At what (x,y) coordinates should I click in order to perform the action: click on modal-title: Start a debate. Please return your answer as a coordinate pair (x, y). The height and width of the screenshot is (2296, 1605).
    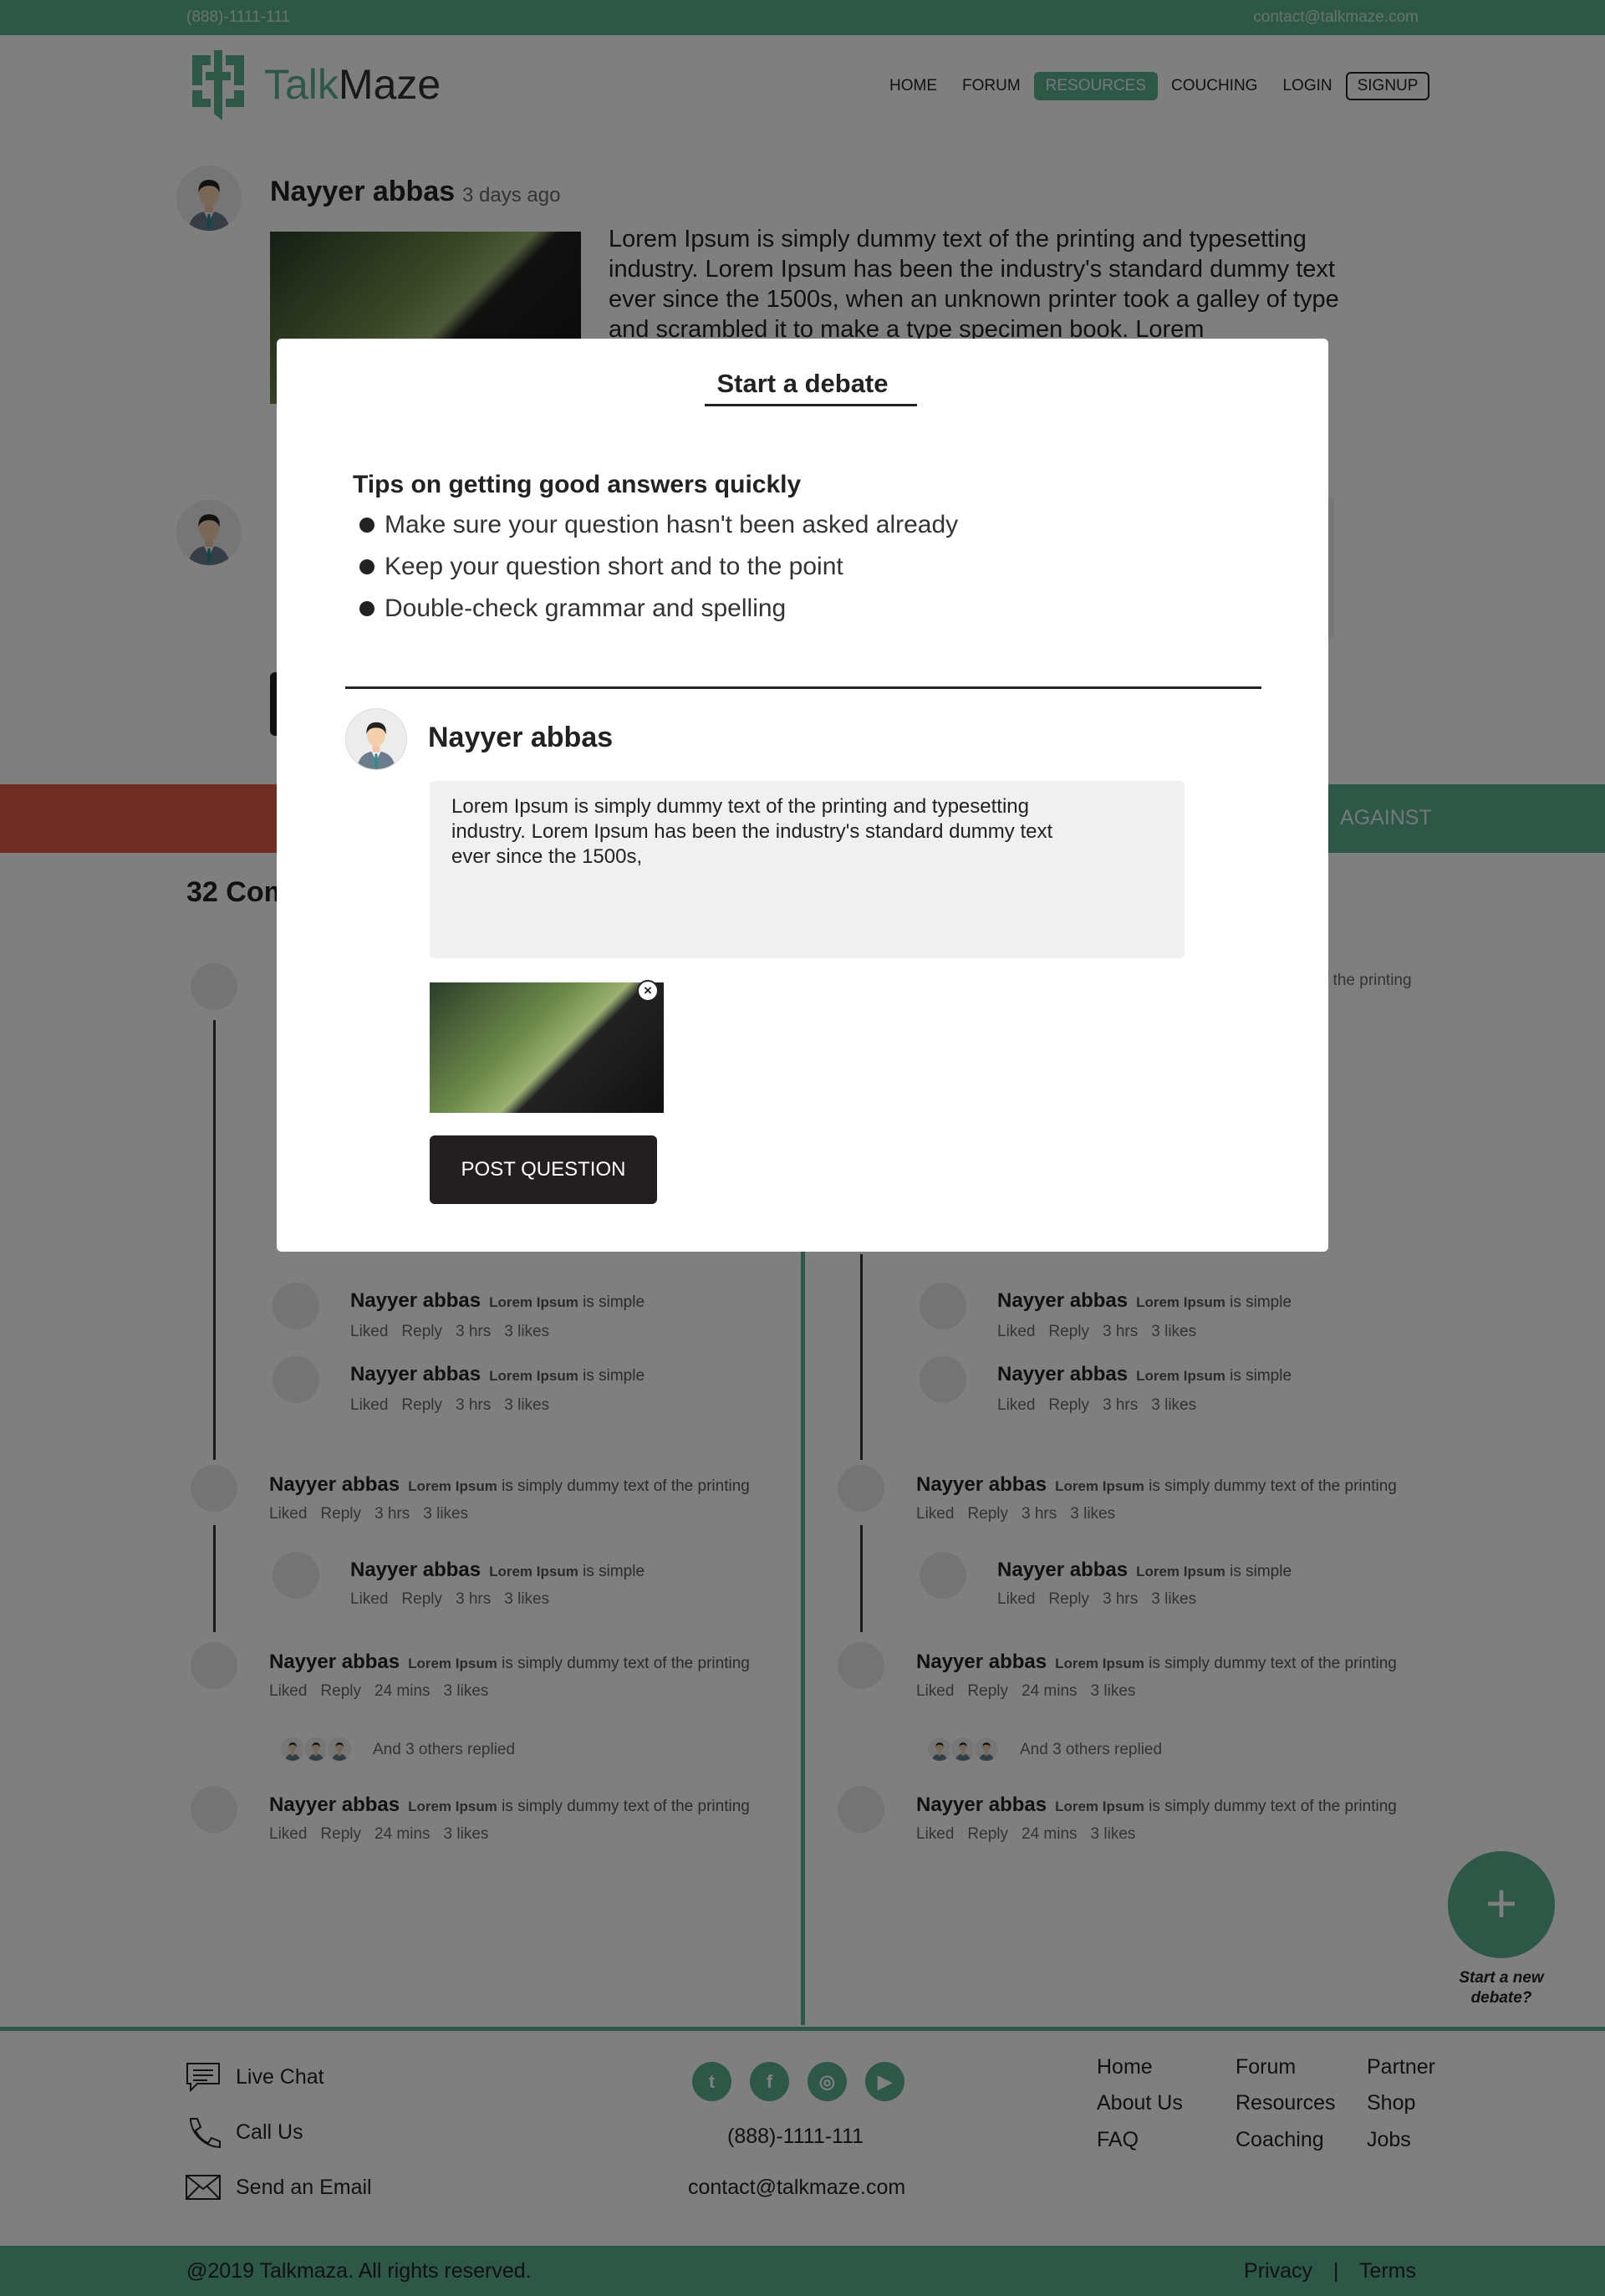
    Looking at the image, I should click on (802, 383).